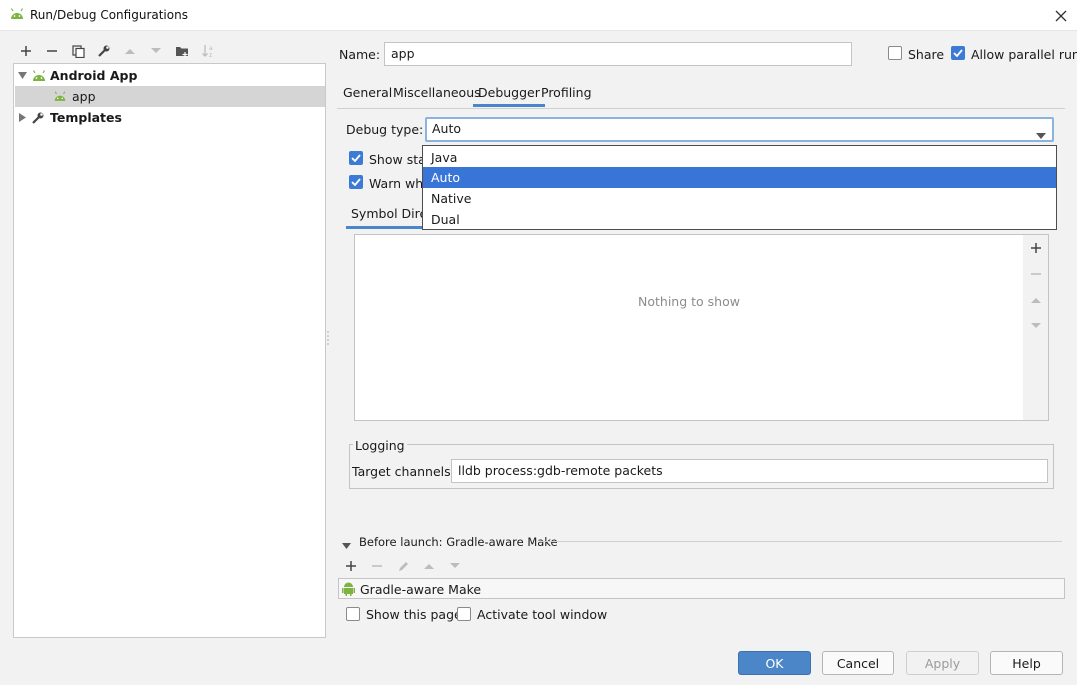  I want to click on tree-item-android-app: Android App, so click(76, 75).